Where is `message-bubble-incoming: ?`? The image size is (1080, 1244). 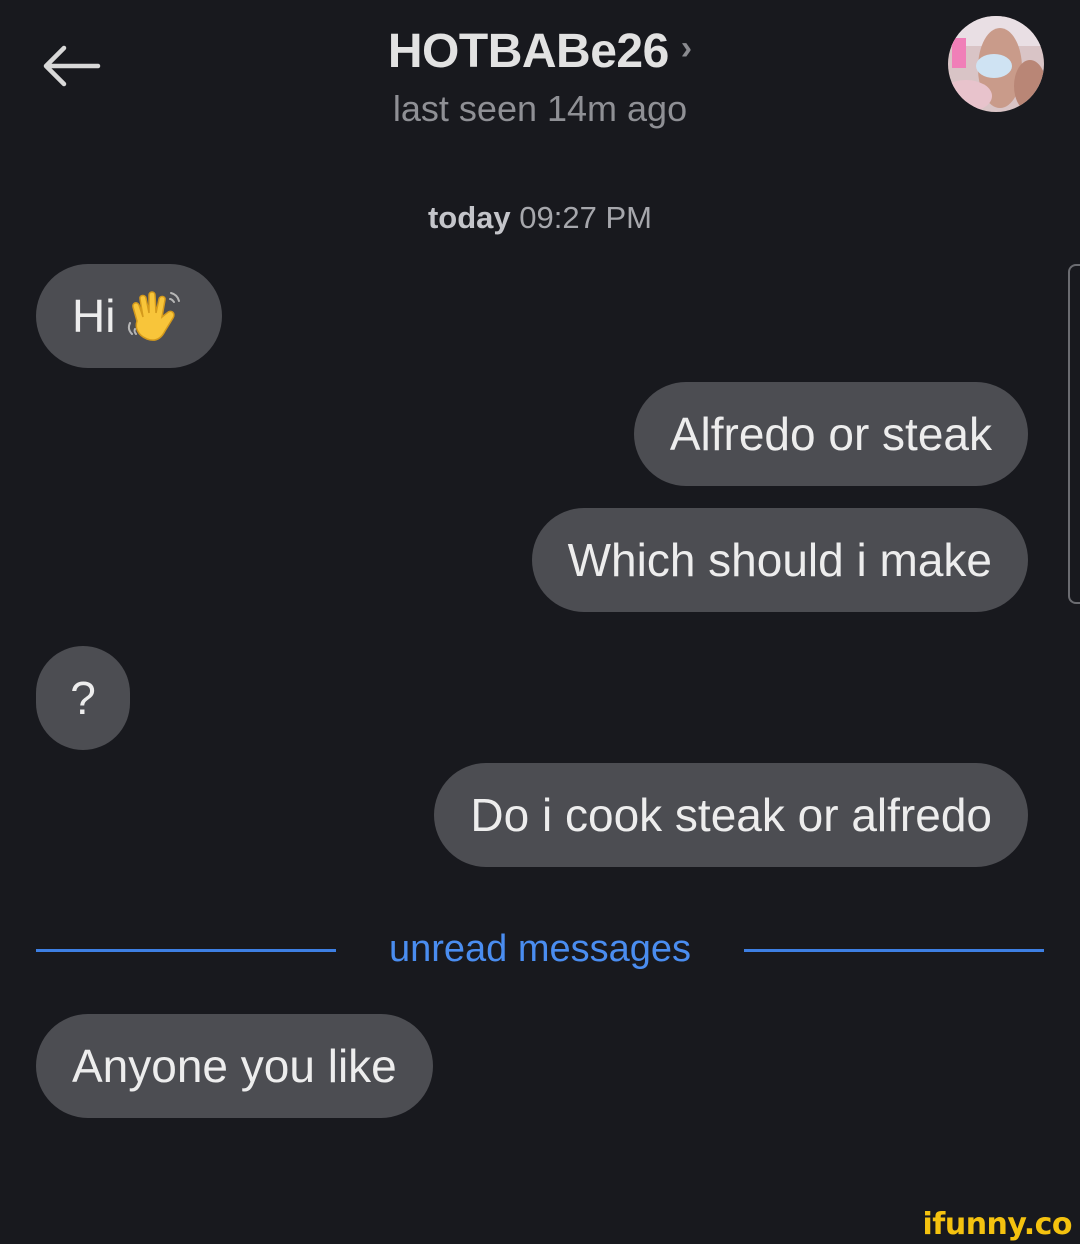
message-bubble-incoming: ? is located at coordinates (83, 698).